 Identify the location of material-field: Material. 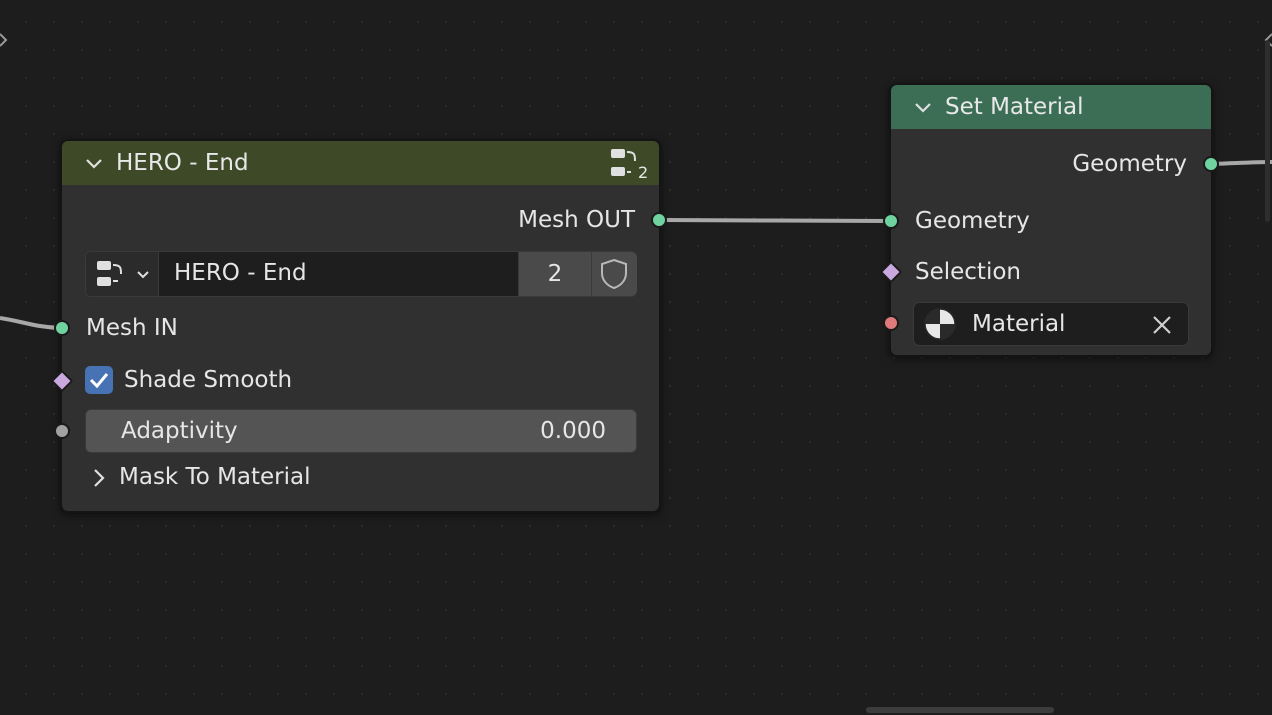
(1051, 324).